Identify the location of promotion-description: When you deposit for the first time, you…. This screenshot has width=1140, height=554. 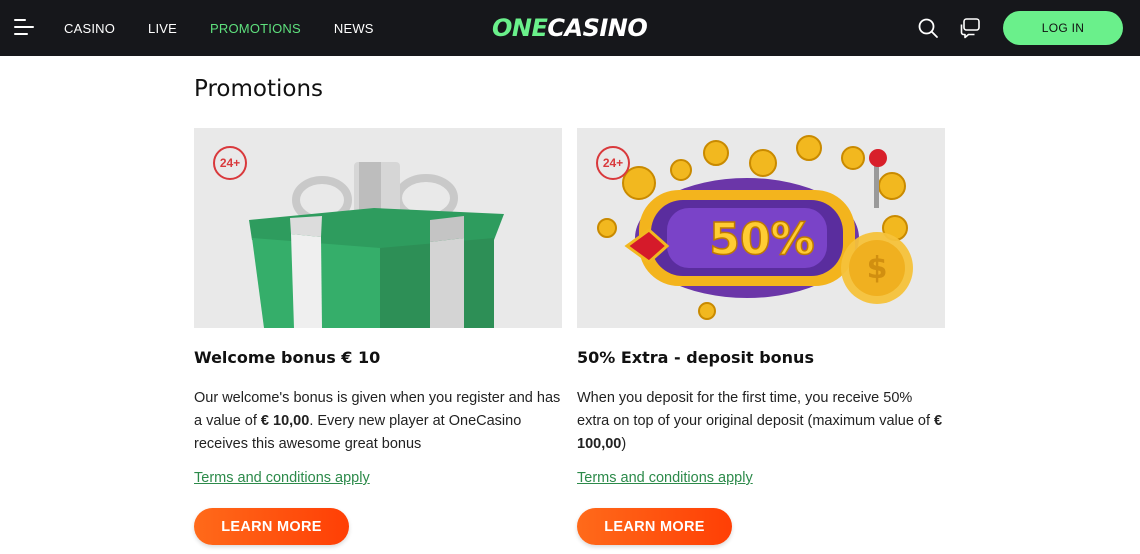
(760, 421).